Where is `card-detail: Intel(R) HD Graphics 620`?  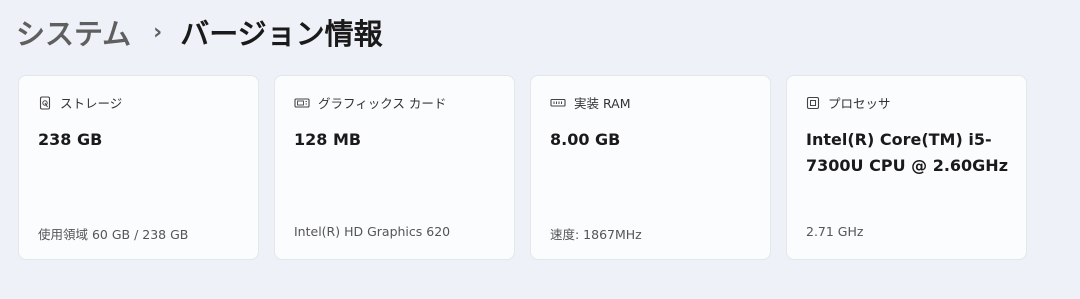
card-detail: Intel(R) HD Graphics 620 is located at coordinates (372, 231).